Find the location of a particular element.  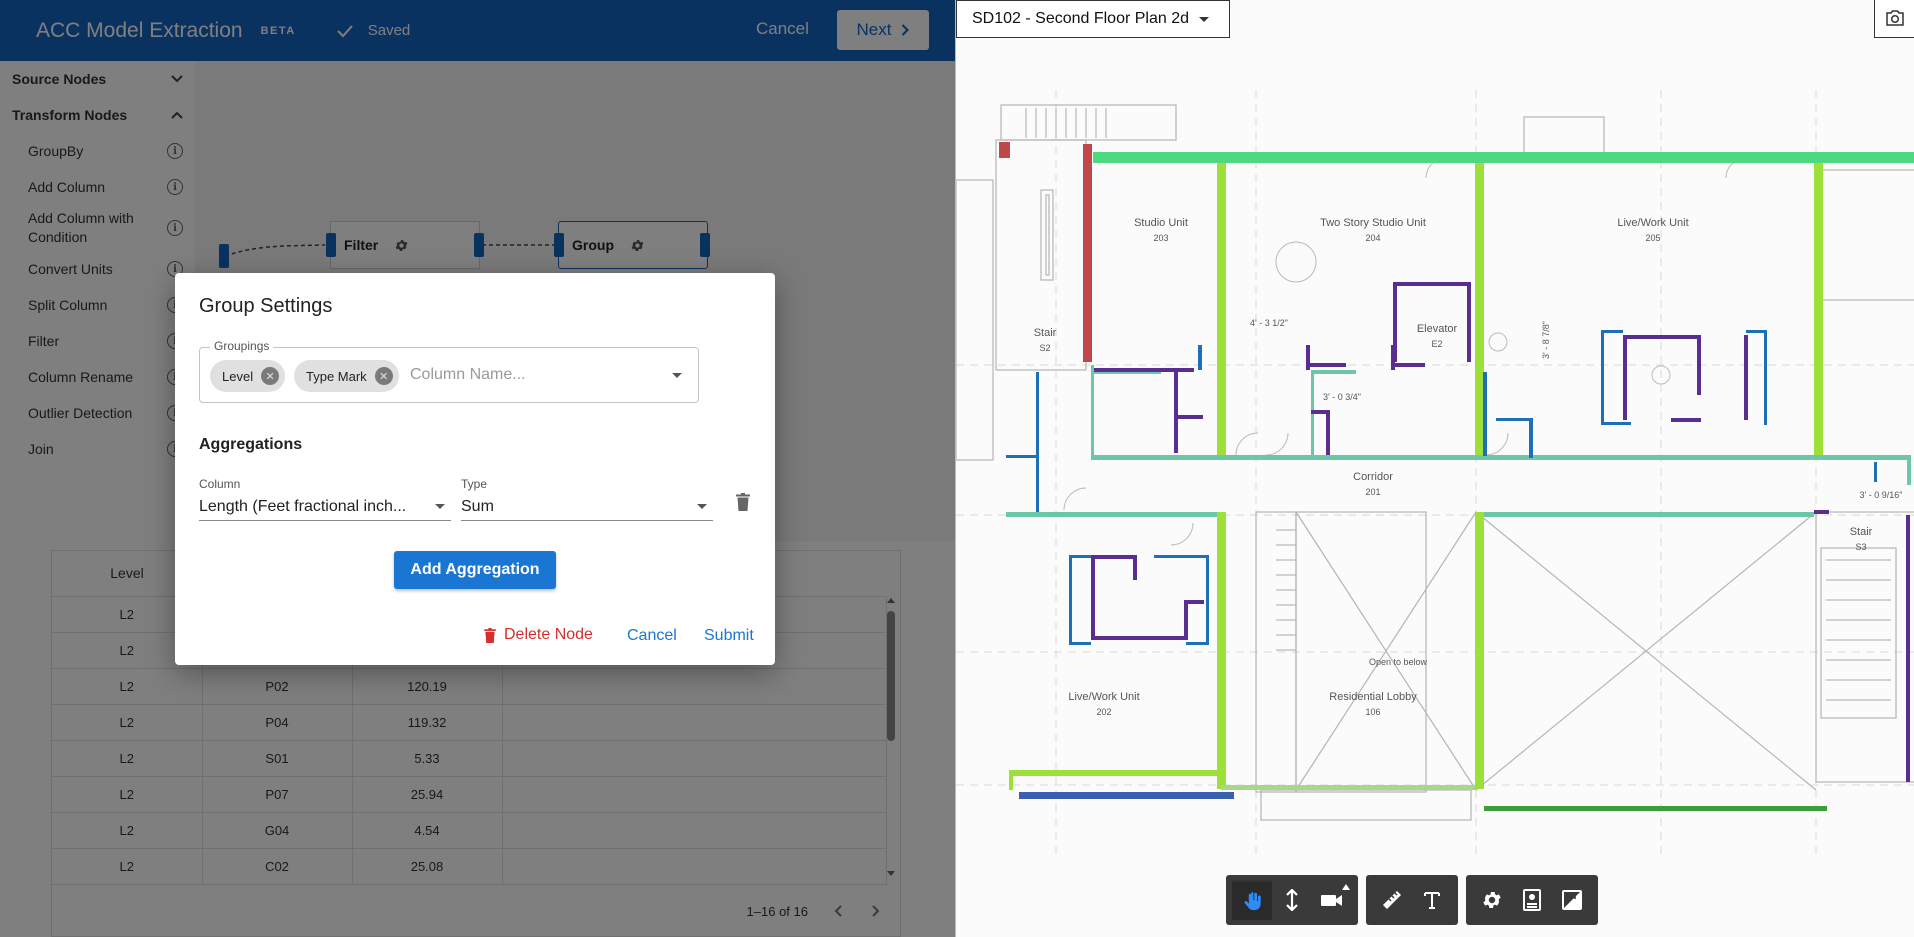

room-number: 202 is located at coordinates (1103, 712).